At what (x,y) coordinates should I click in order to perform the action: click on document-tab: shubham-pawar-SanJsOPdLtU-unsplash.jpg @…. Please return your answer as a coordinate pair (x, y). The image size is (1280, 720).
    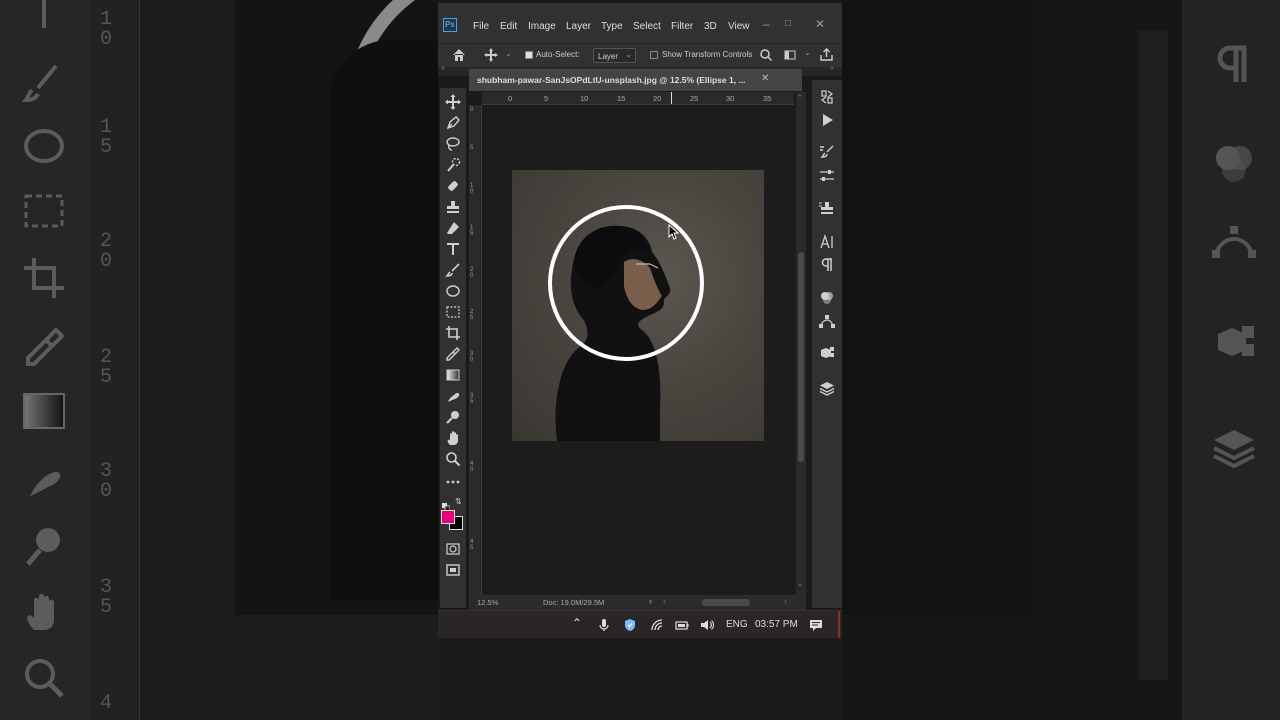
    Looking at the image, I should click on (635, 80).